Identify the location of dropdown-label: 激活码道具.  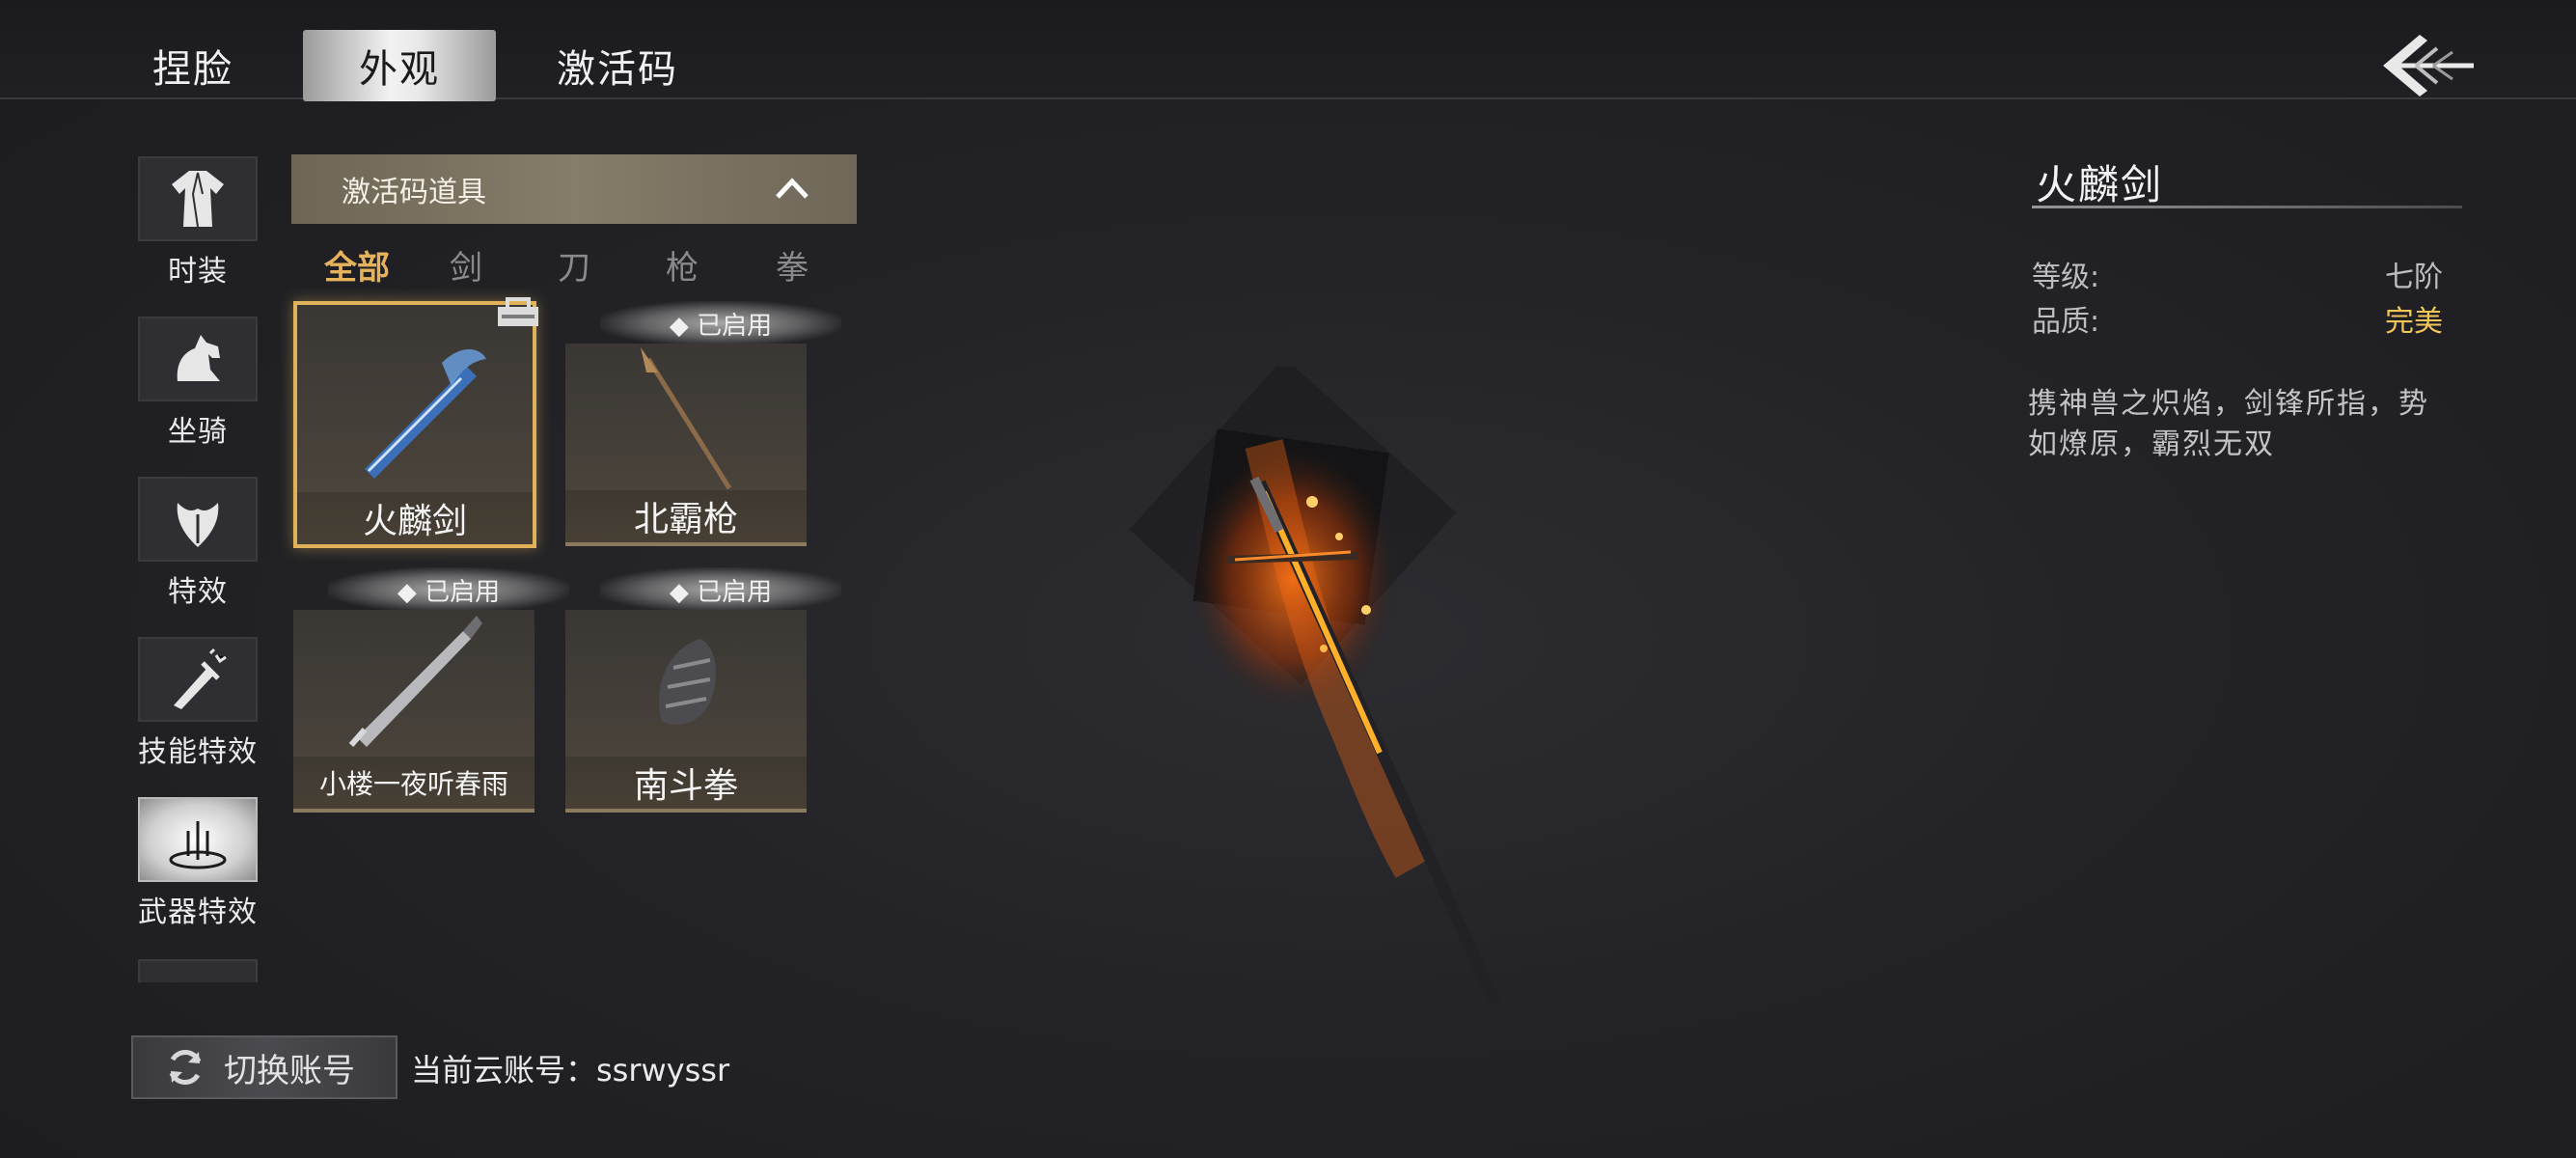
(414, 192).